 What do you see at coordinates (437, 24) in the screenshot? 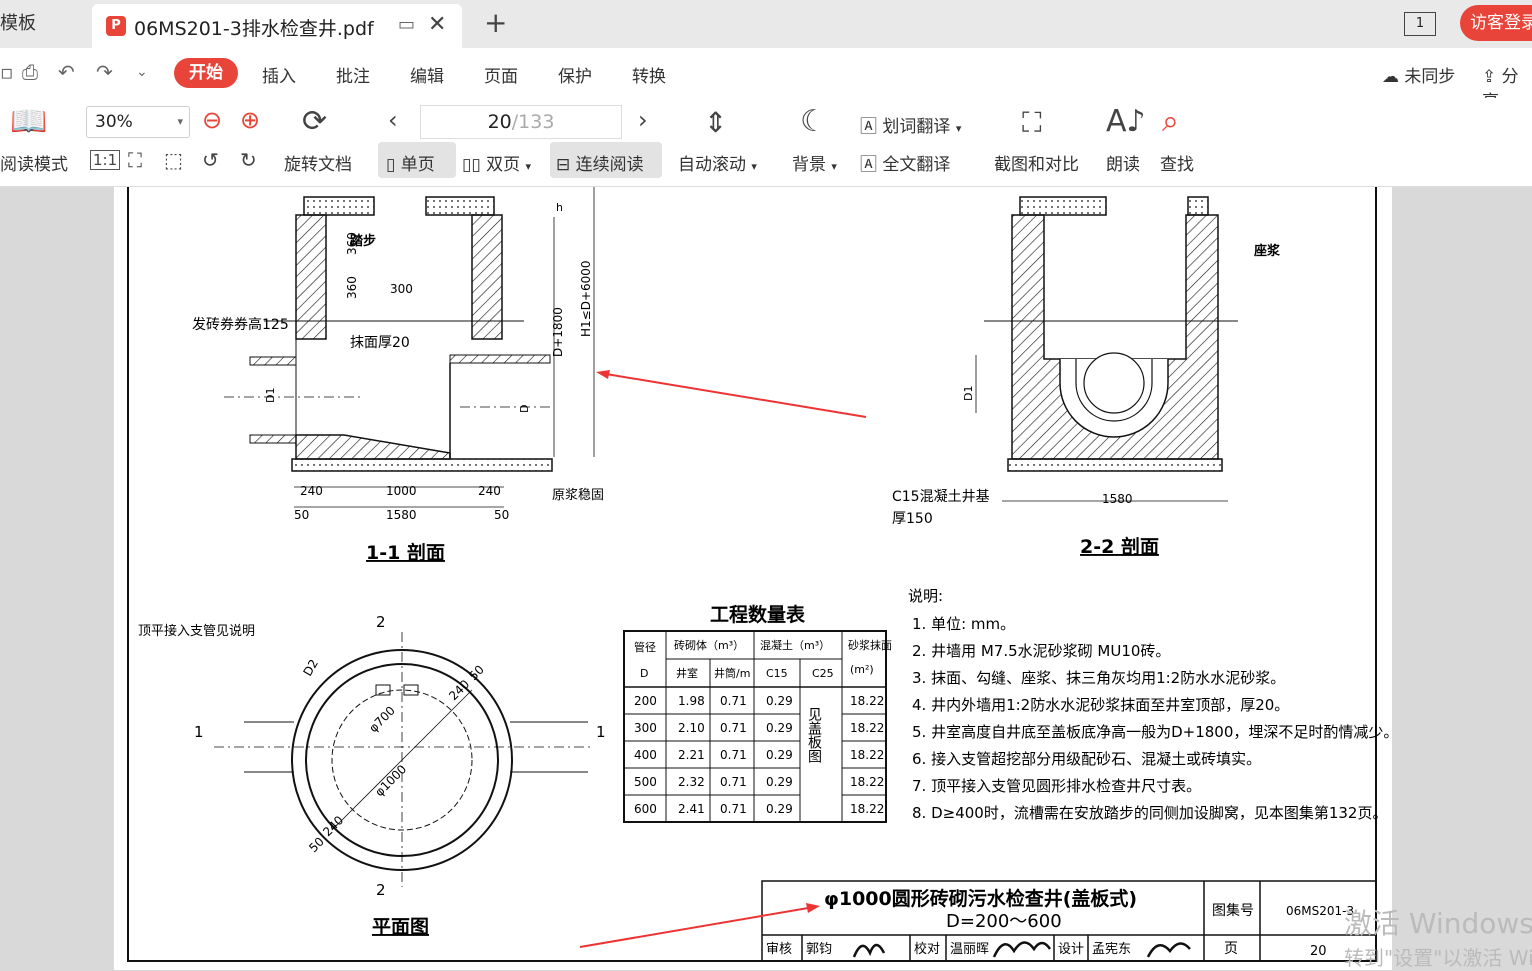
I see `close-icon: ✕` at bounding box center [437, 24].